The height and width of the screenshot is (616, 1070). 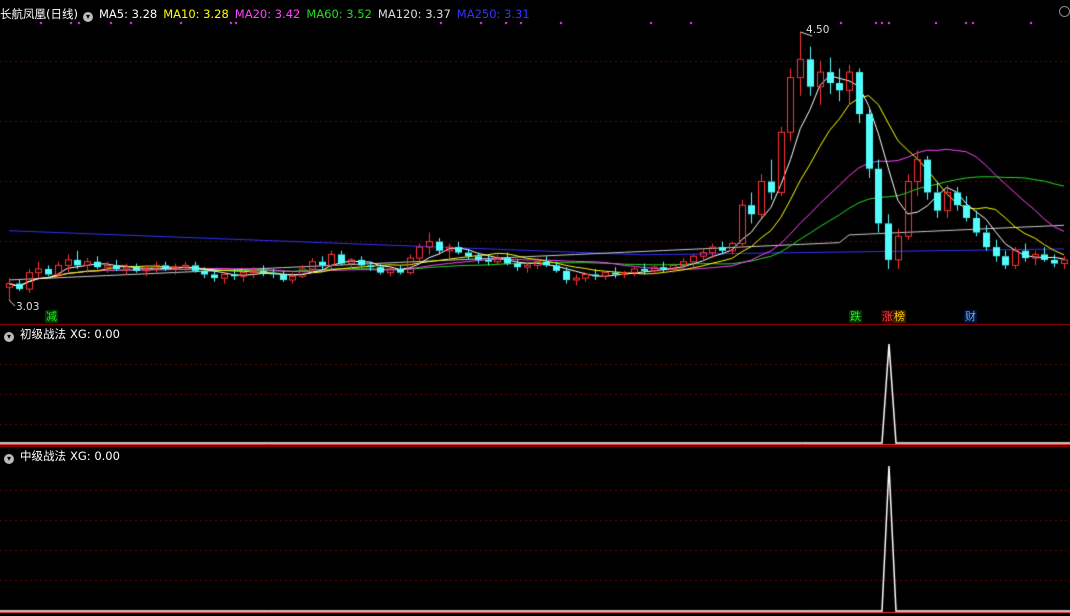 What do you see at coordinates (9, 337) in the screenshot?
I see `sub-panel-1-menu-icon: ▾` at bounding box center [9, 337].